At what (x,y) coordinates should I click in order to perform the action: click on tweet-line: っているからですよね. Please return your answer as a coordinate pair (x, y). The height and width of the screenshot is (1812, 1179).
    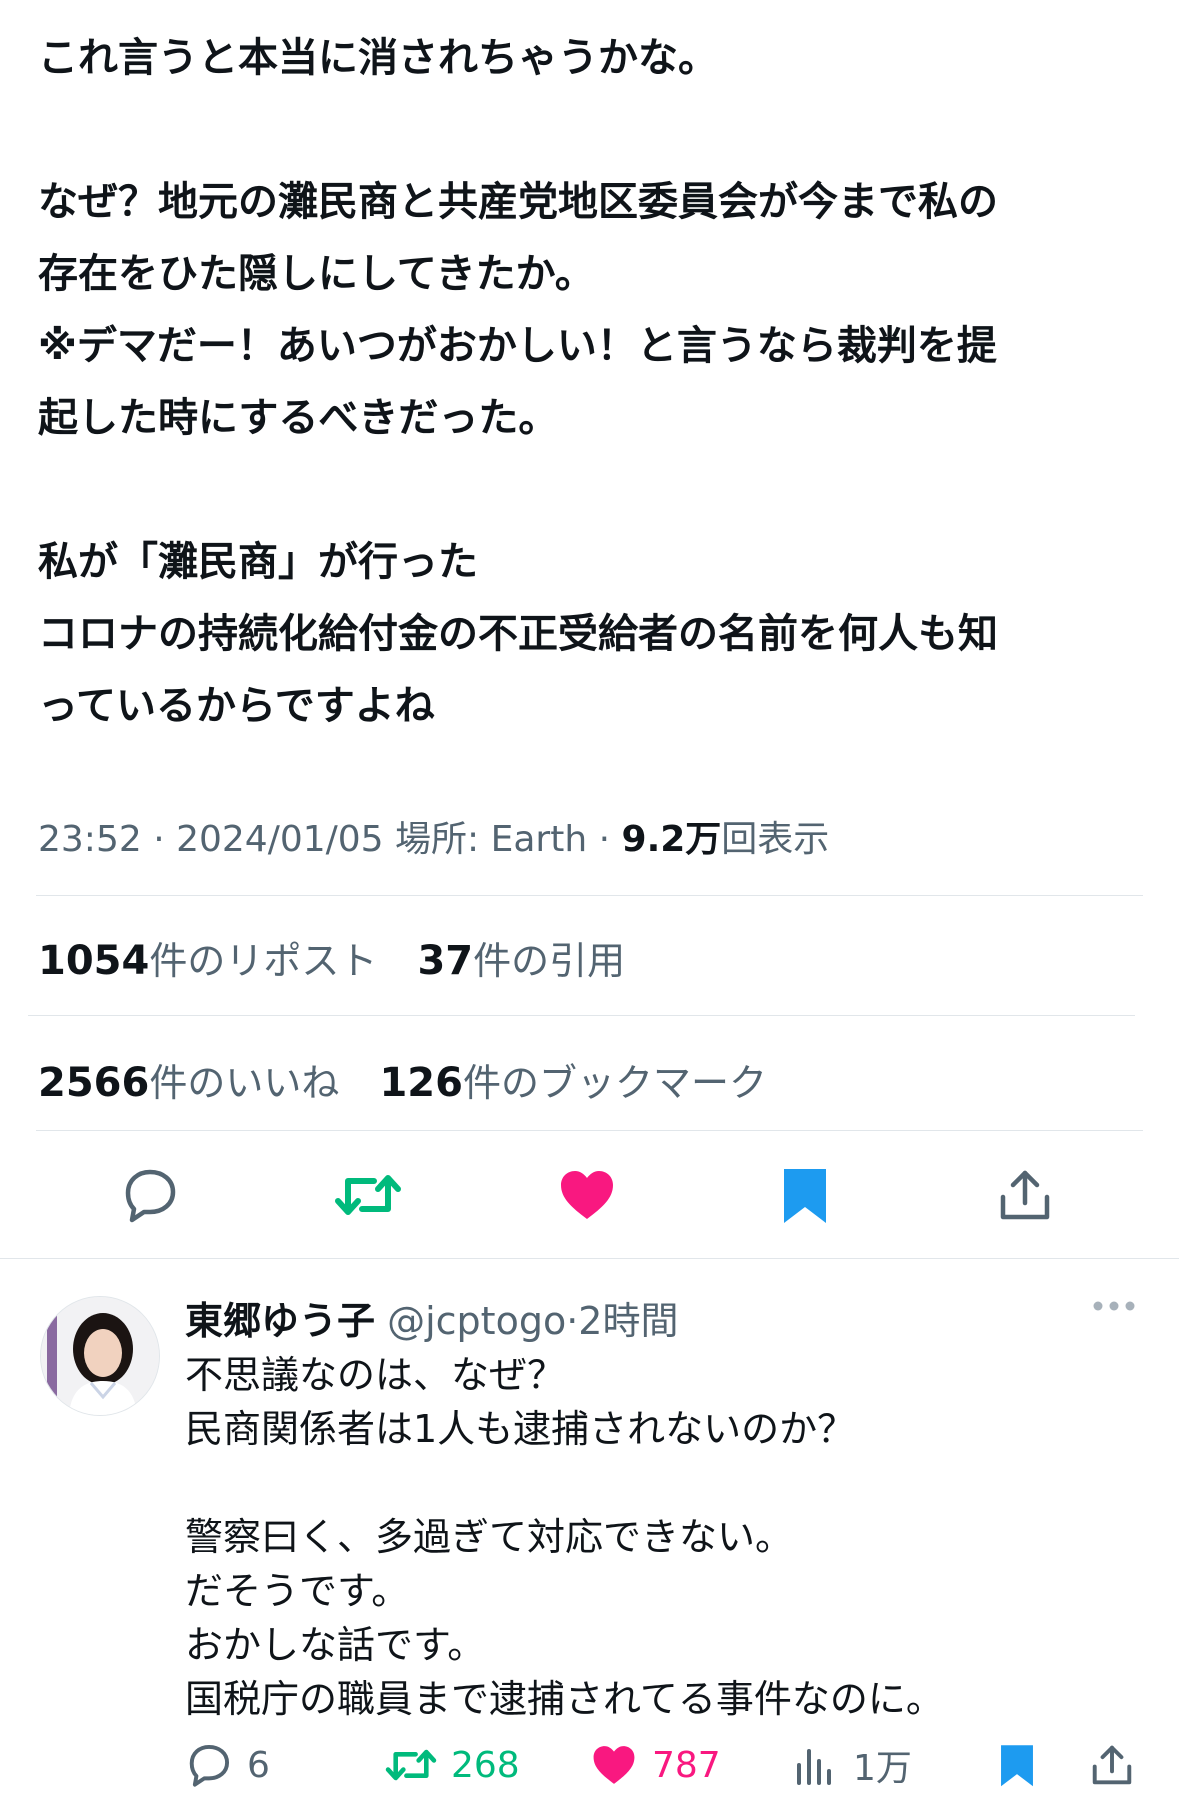
    Looking at the image, I should click on (236, 706).